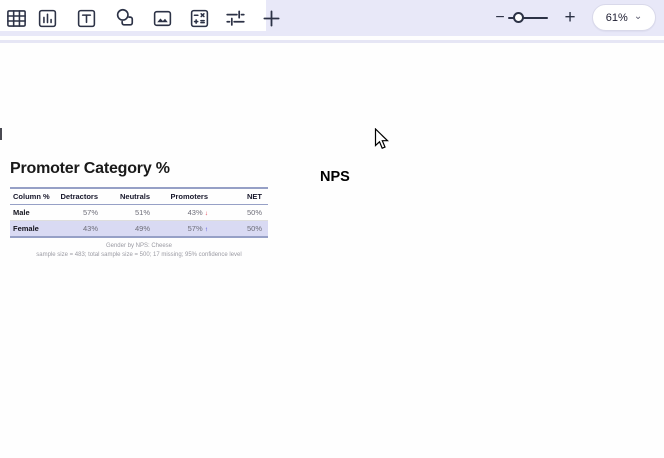  What do you see at coordinates (130, 196) in the screenshot?
I see `column-header: Neutrals` at bounding box center [130, 196].